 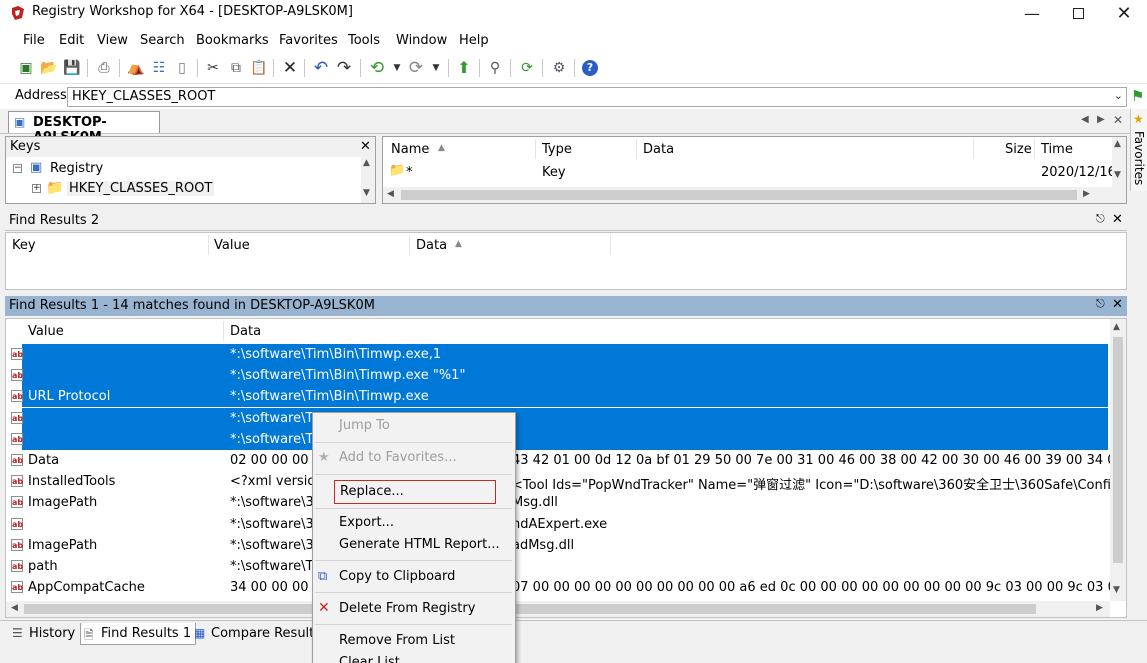 I want to click on col-name: Name, so click(x=410, y=149).